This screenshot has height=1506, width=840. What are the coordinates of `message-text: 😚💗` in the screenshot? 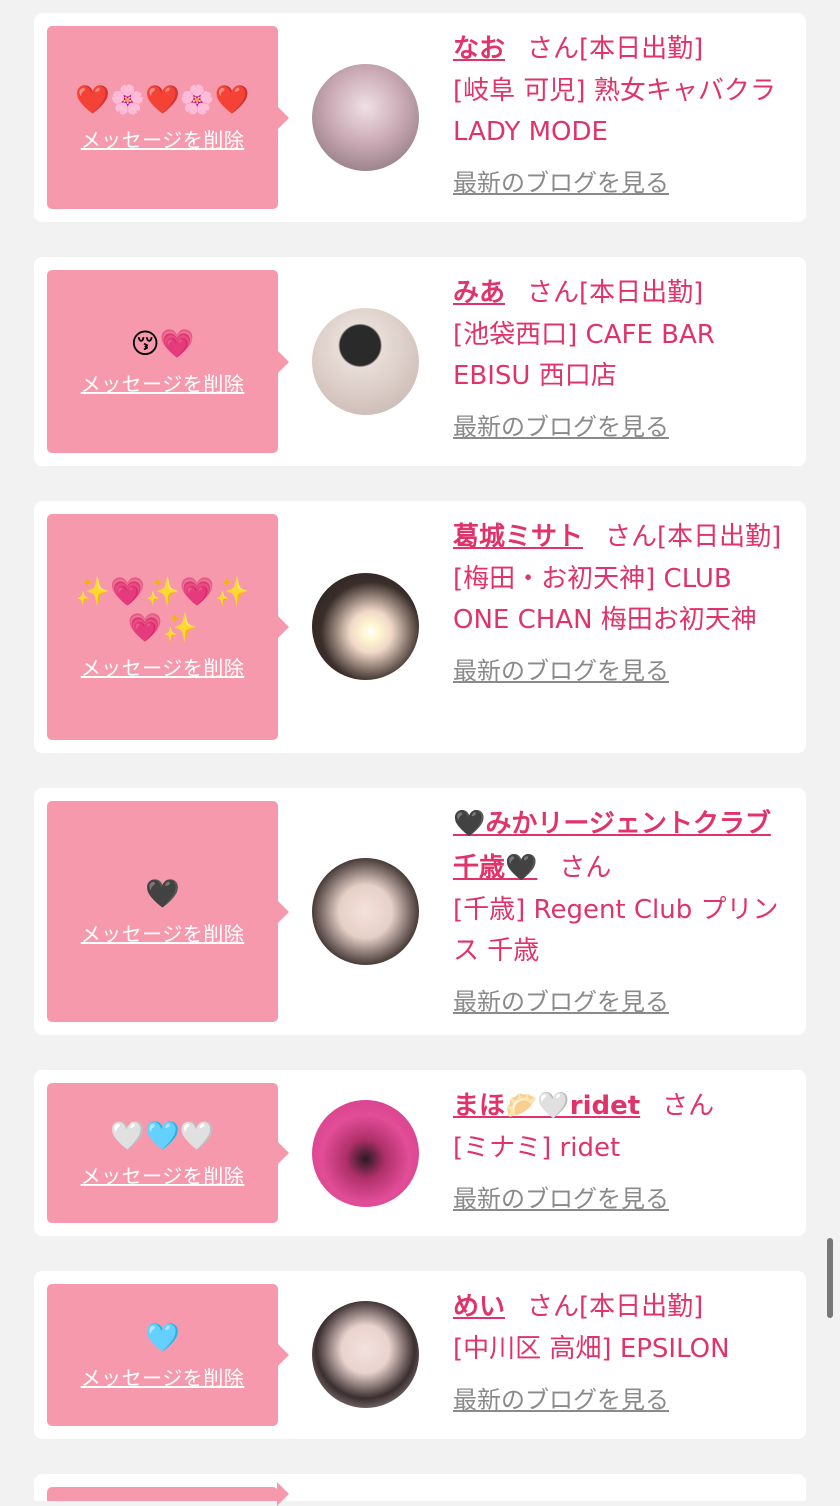 It's located at (162, 343).